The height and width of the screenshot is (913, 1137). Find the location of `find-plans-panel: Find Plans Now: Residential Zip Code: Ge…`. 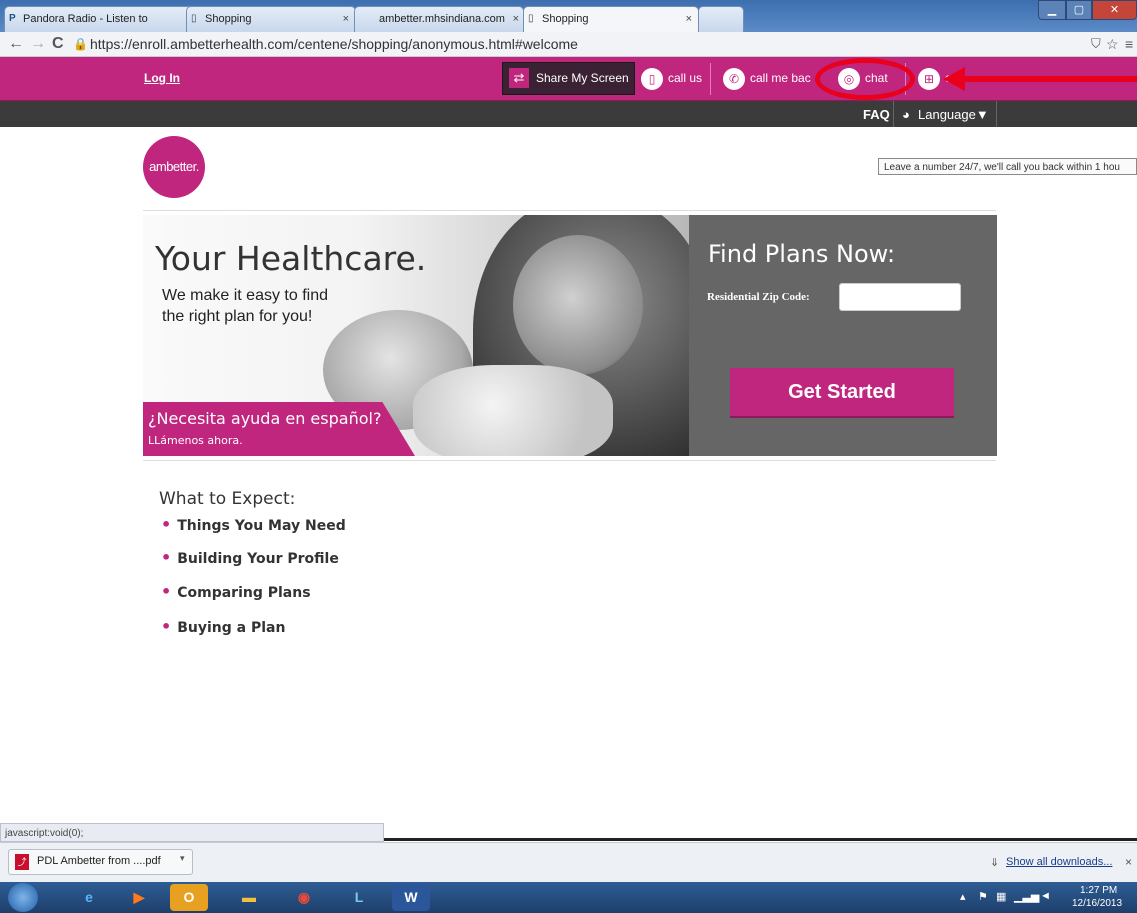

find-plans-panel: Find Plans Now: Residential Zip Code: Ge… is located at coordinates (843, 335).